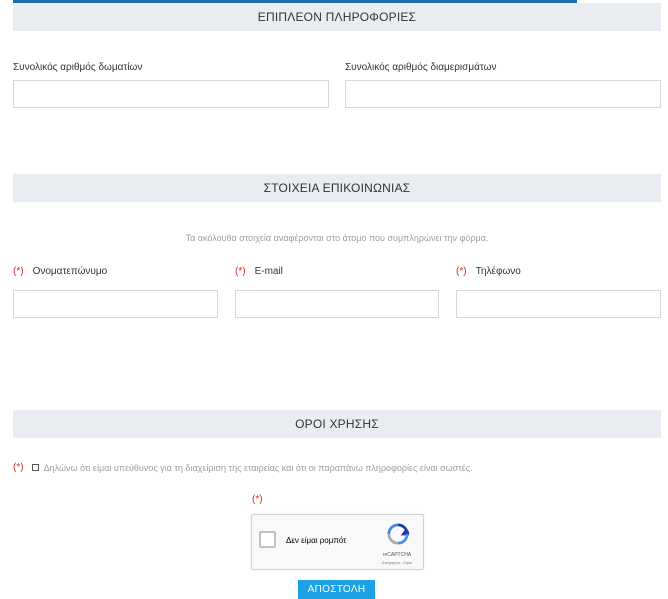 Image resolution: width=668 pixels, height=599 pixels. I want to click on total-rooms-label: Συνολικός αριθμός δωματίων, so click(78, 67).